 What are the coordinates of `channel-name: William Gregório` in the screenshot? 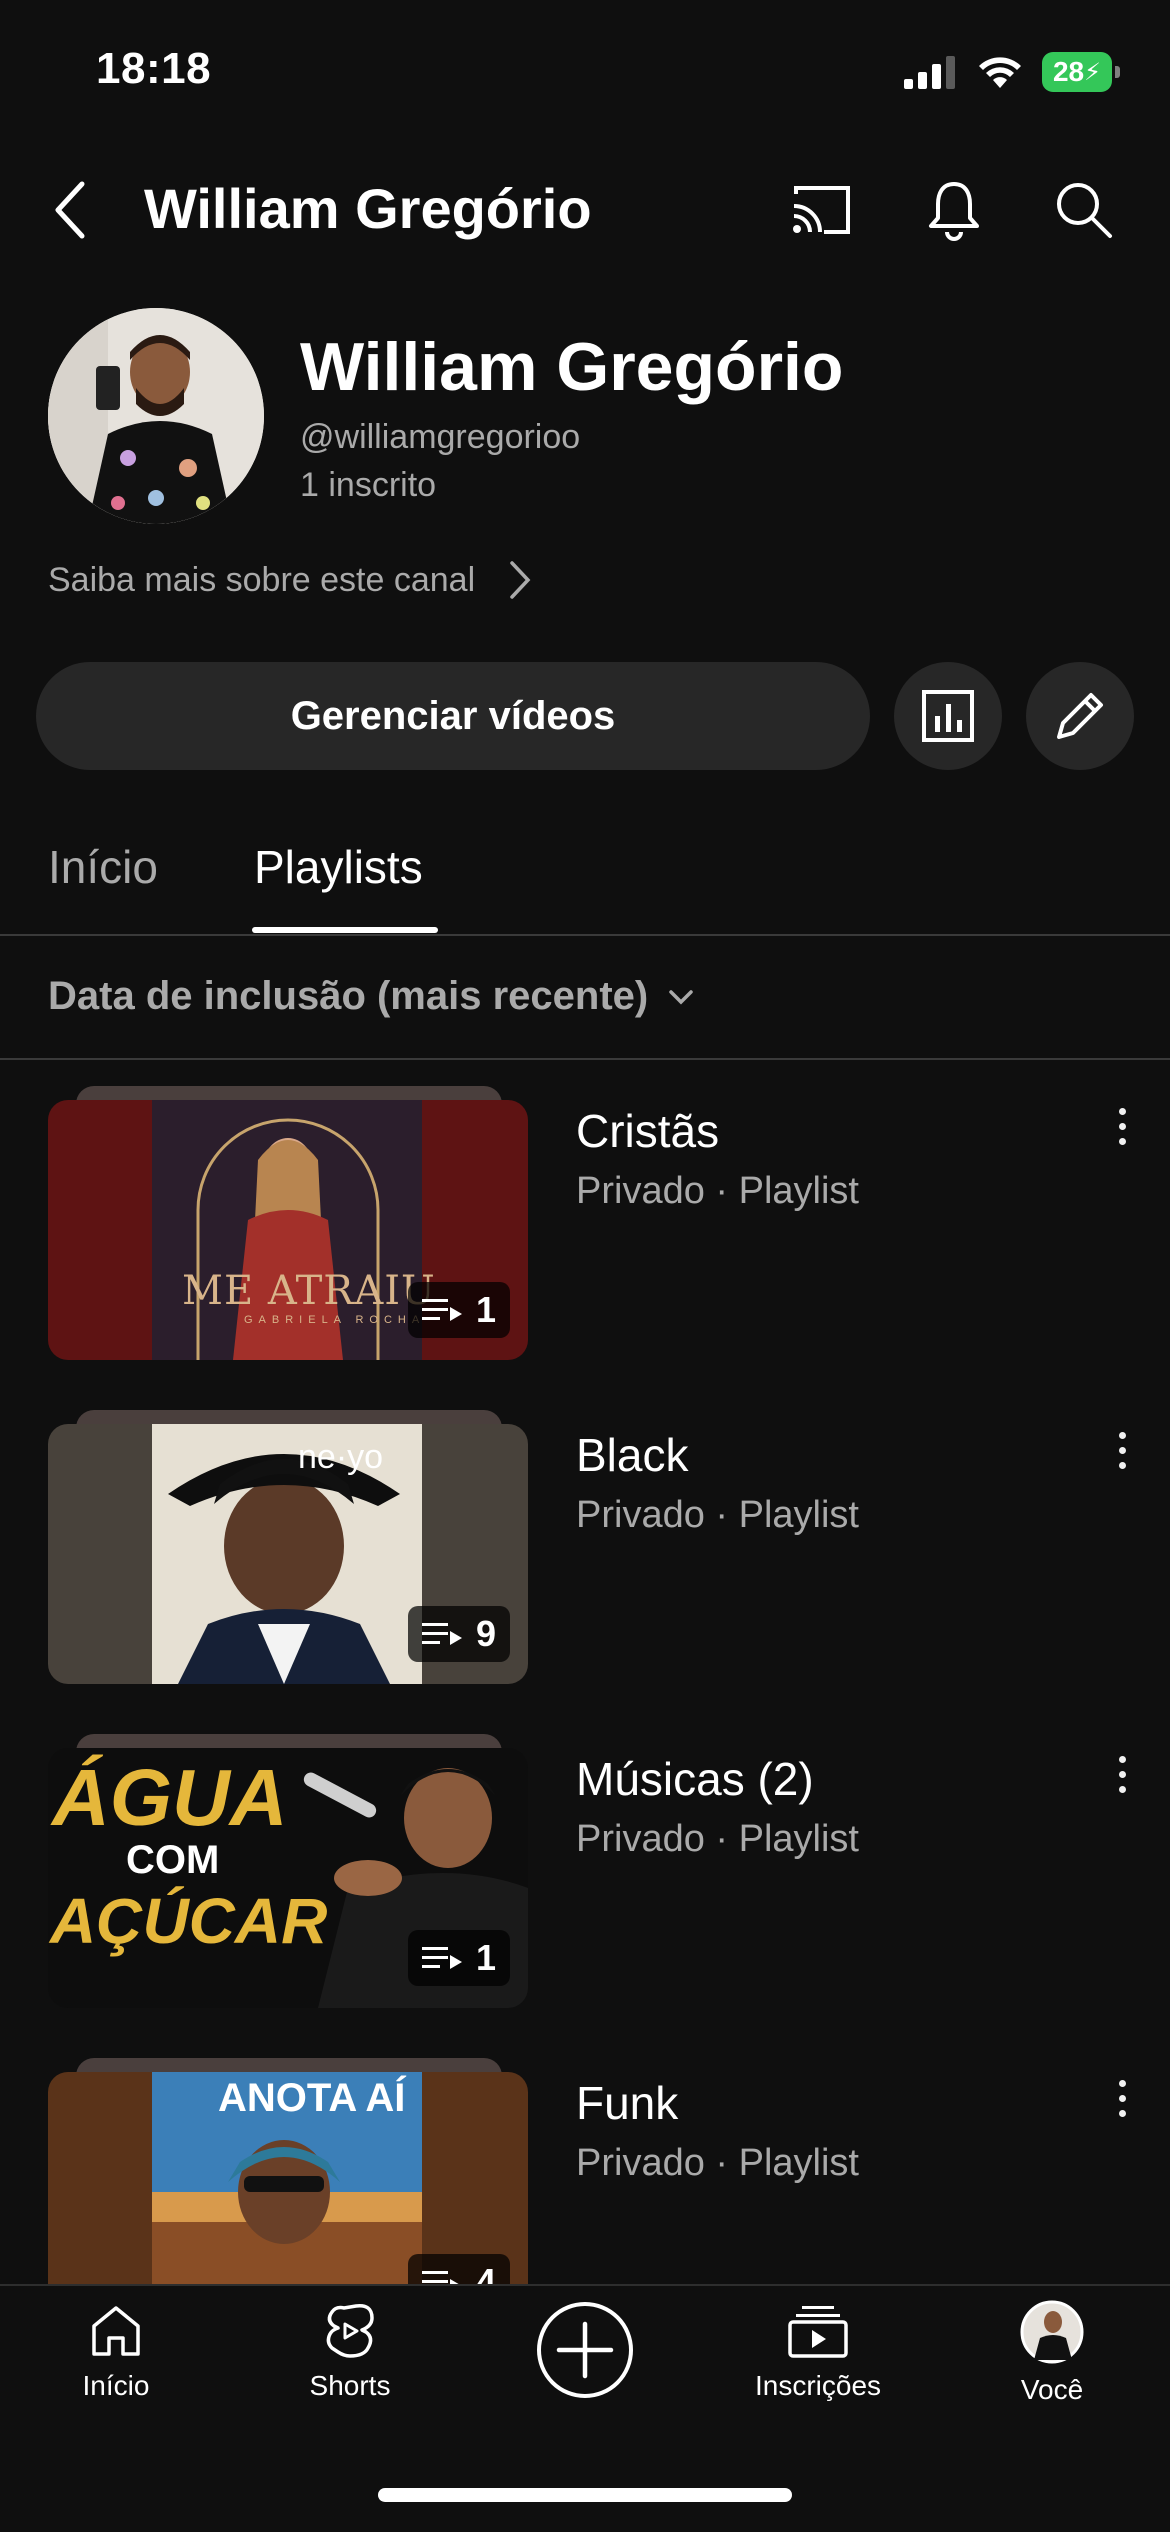 It's located at (572, 367).